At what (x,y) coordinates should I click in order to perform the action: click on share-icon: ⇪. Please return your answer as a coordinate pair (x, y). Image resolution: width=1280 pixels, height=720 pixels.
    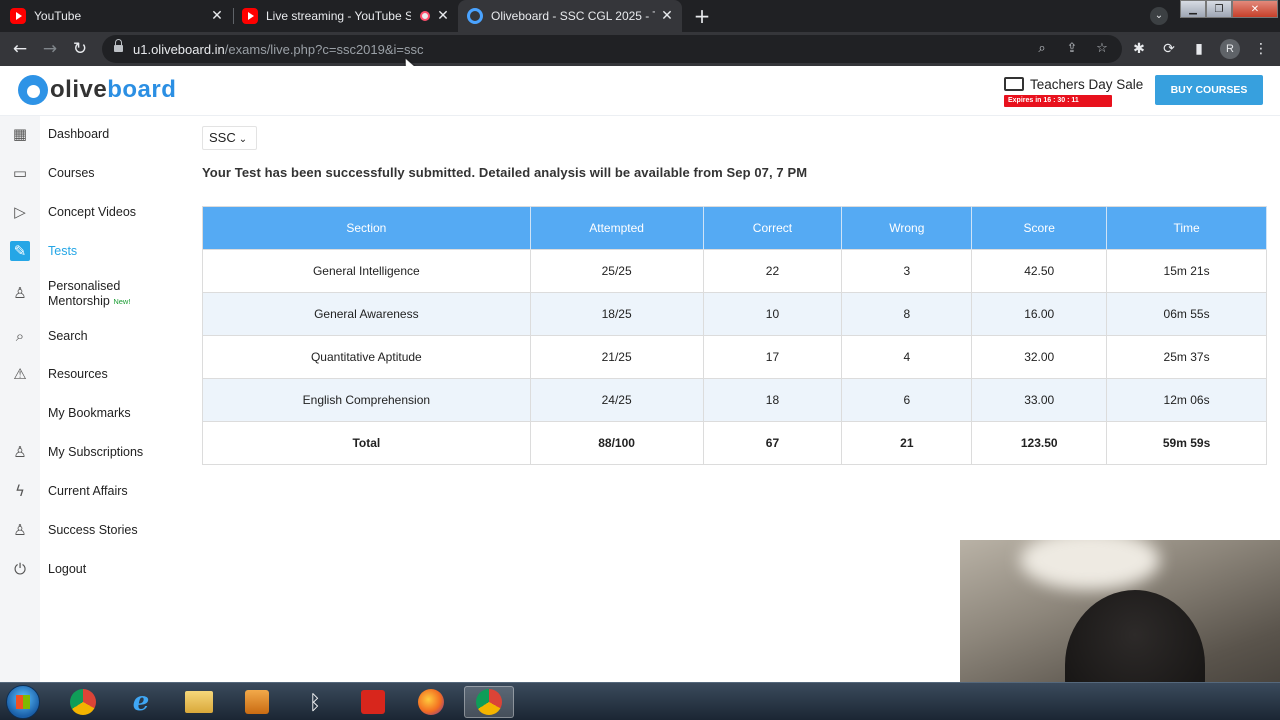
    Looking at the image, I should click on (1072, 49).